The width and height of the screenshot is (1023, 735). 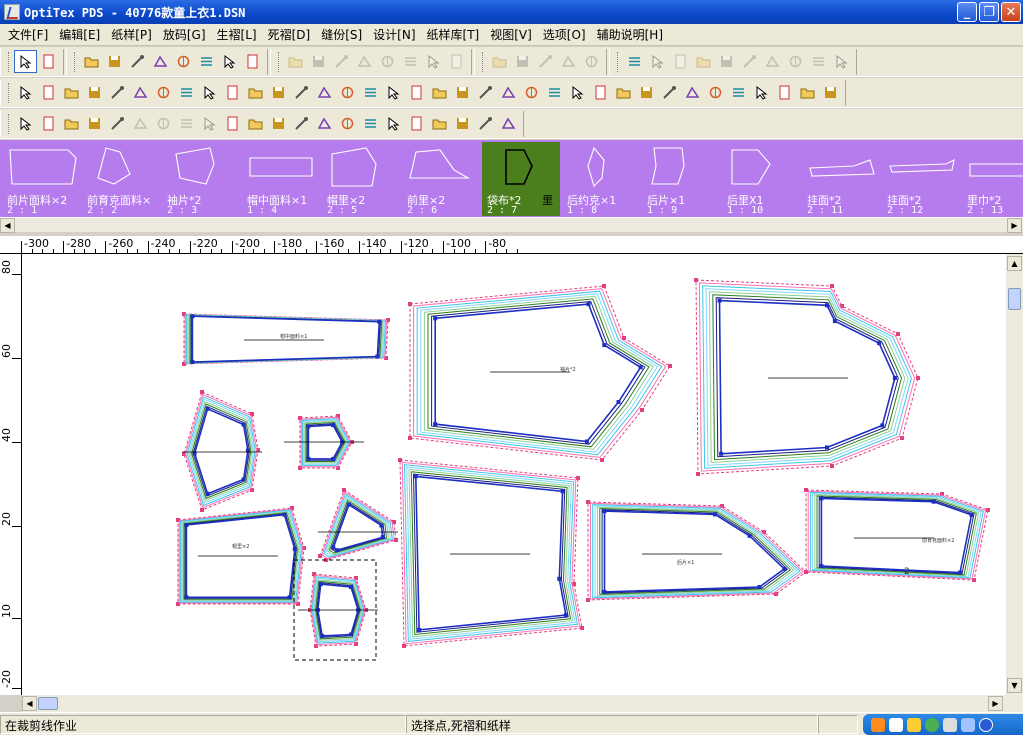 What do you see at coordinates (462, 92) in the screenshot?
I see `wave-tool-button` at bounding box center [462, 92].